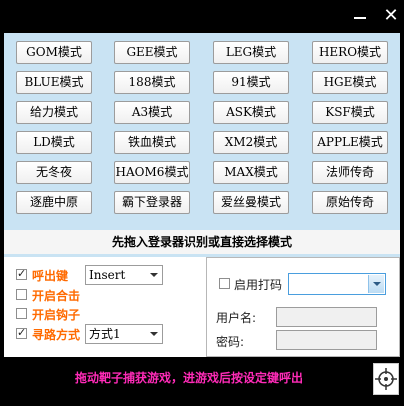 This screenshot has width=404, height=406. What do you see at coordinates (54, 142) in the screenshot?
I see `mode-button-ld: LD模式` at bounding box center [54, 142].